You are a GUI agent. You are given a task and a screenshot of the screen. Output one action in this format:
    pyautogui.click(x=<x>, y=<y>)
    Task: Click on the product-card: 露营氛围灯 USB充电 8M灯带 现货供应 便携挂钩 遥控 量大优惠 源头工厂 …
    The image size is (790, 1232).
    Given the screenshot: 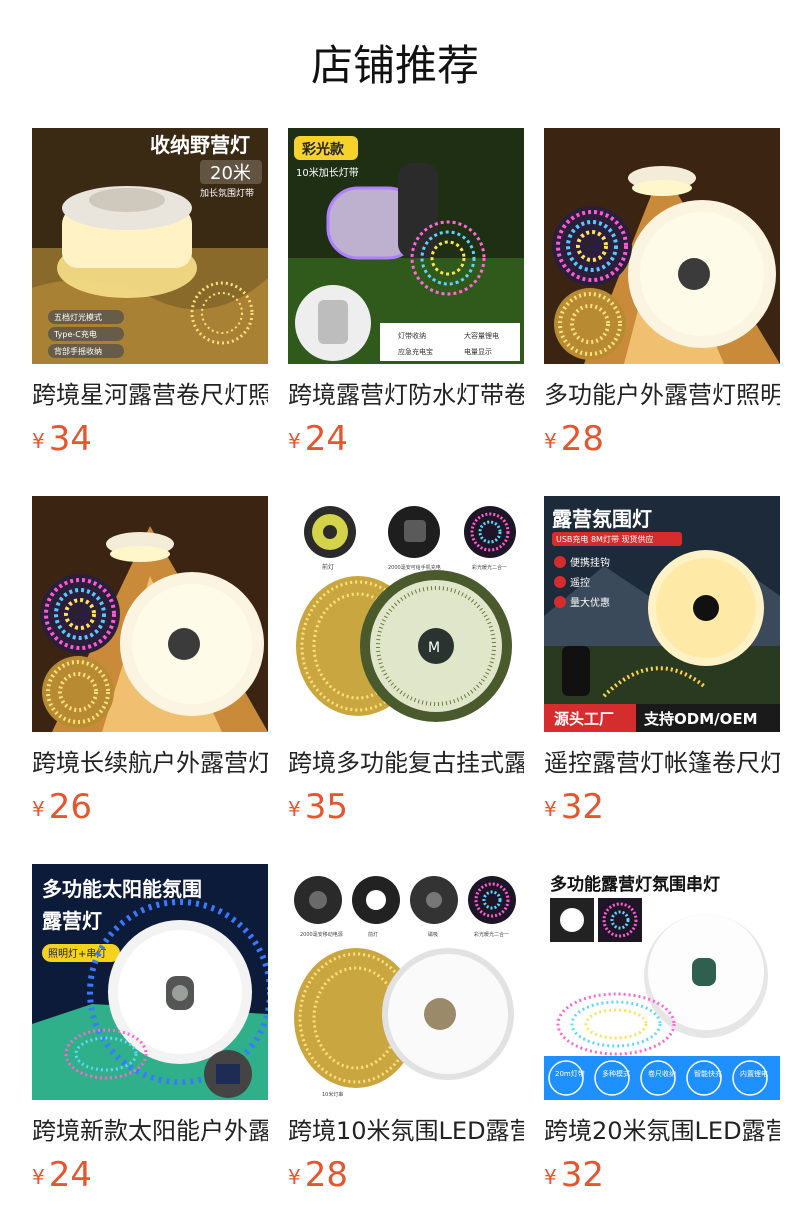 What is the action you would take?
    pyautogui.click(x=662, y=680)
    